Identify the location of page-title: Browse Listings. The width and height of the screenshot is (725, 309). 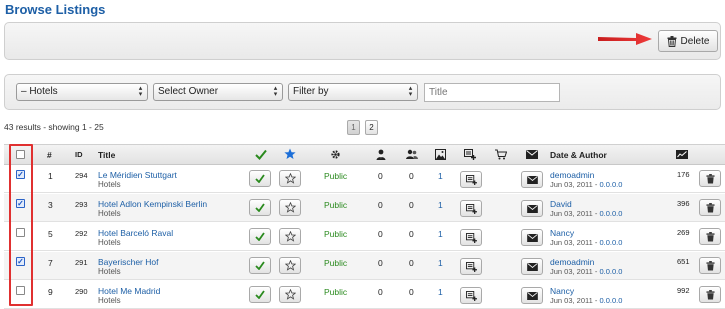
(55, 9).